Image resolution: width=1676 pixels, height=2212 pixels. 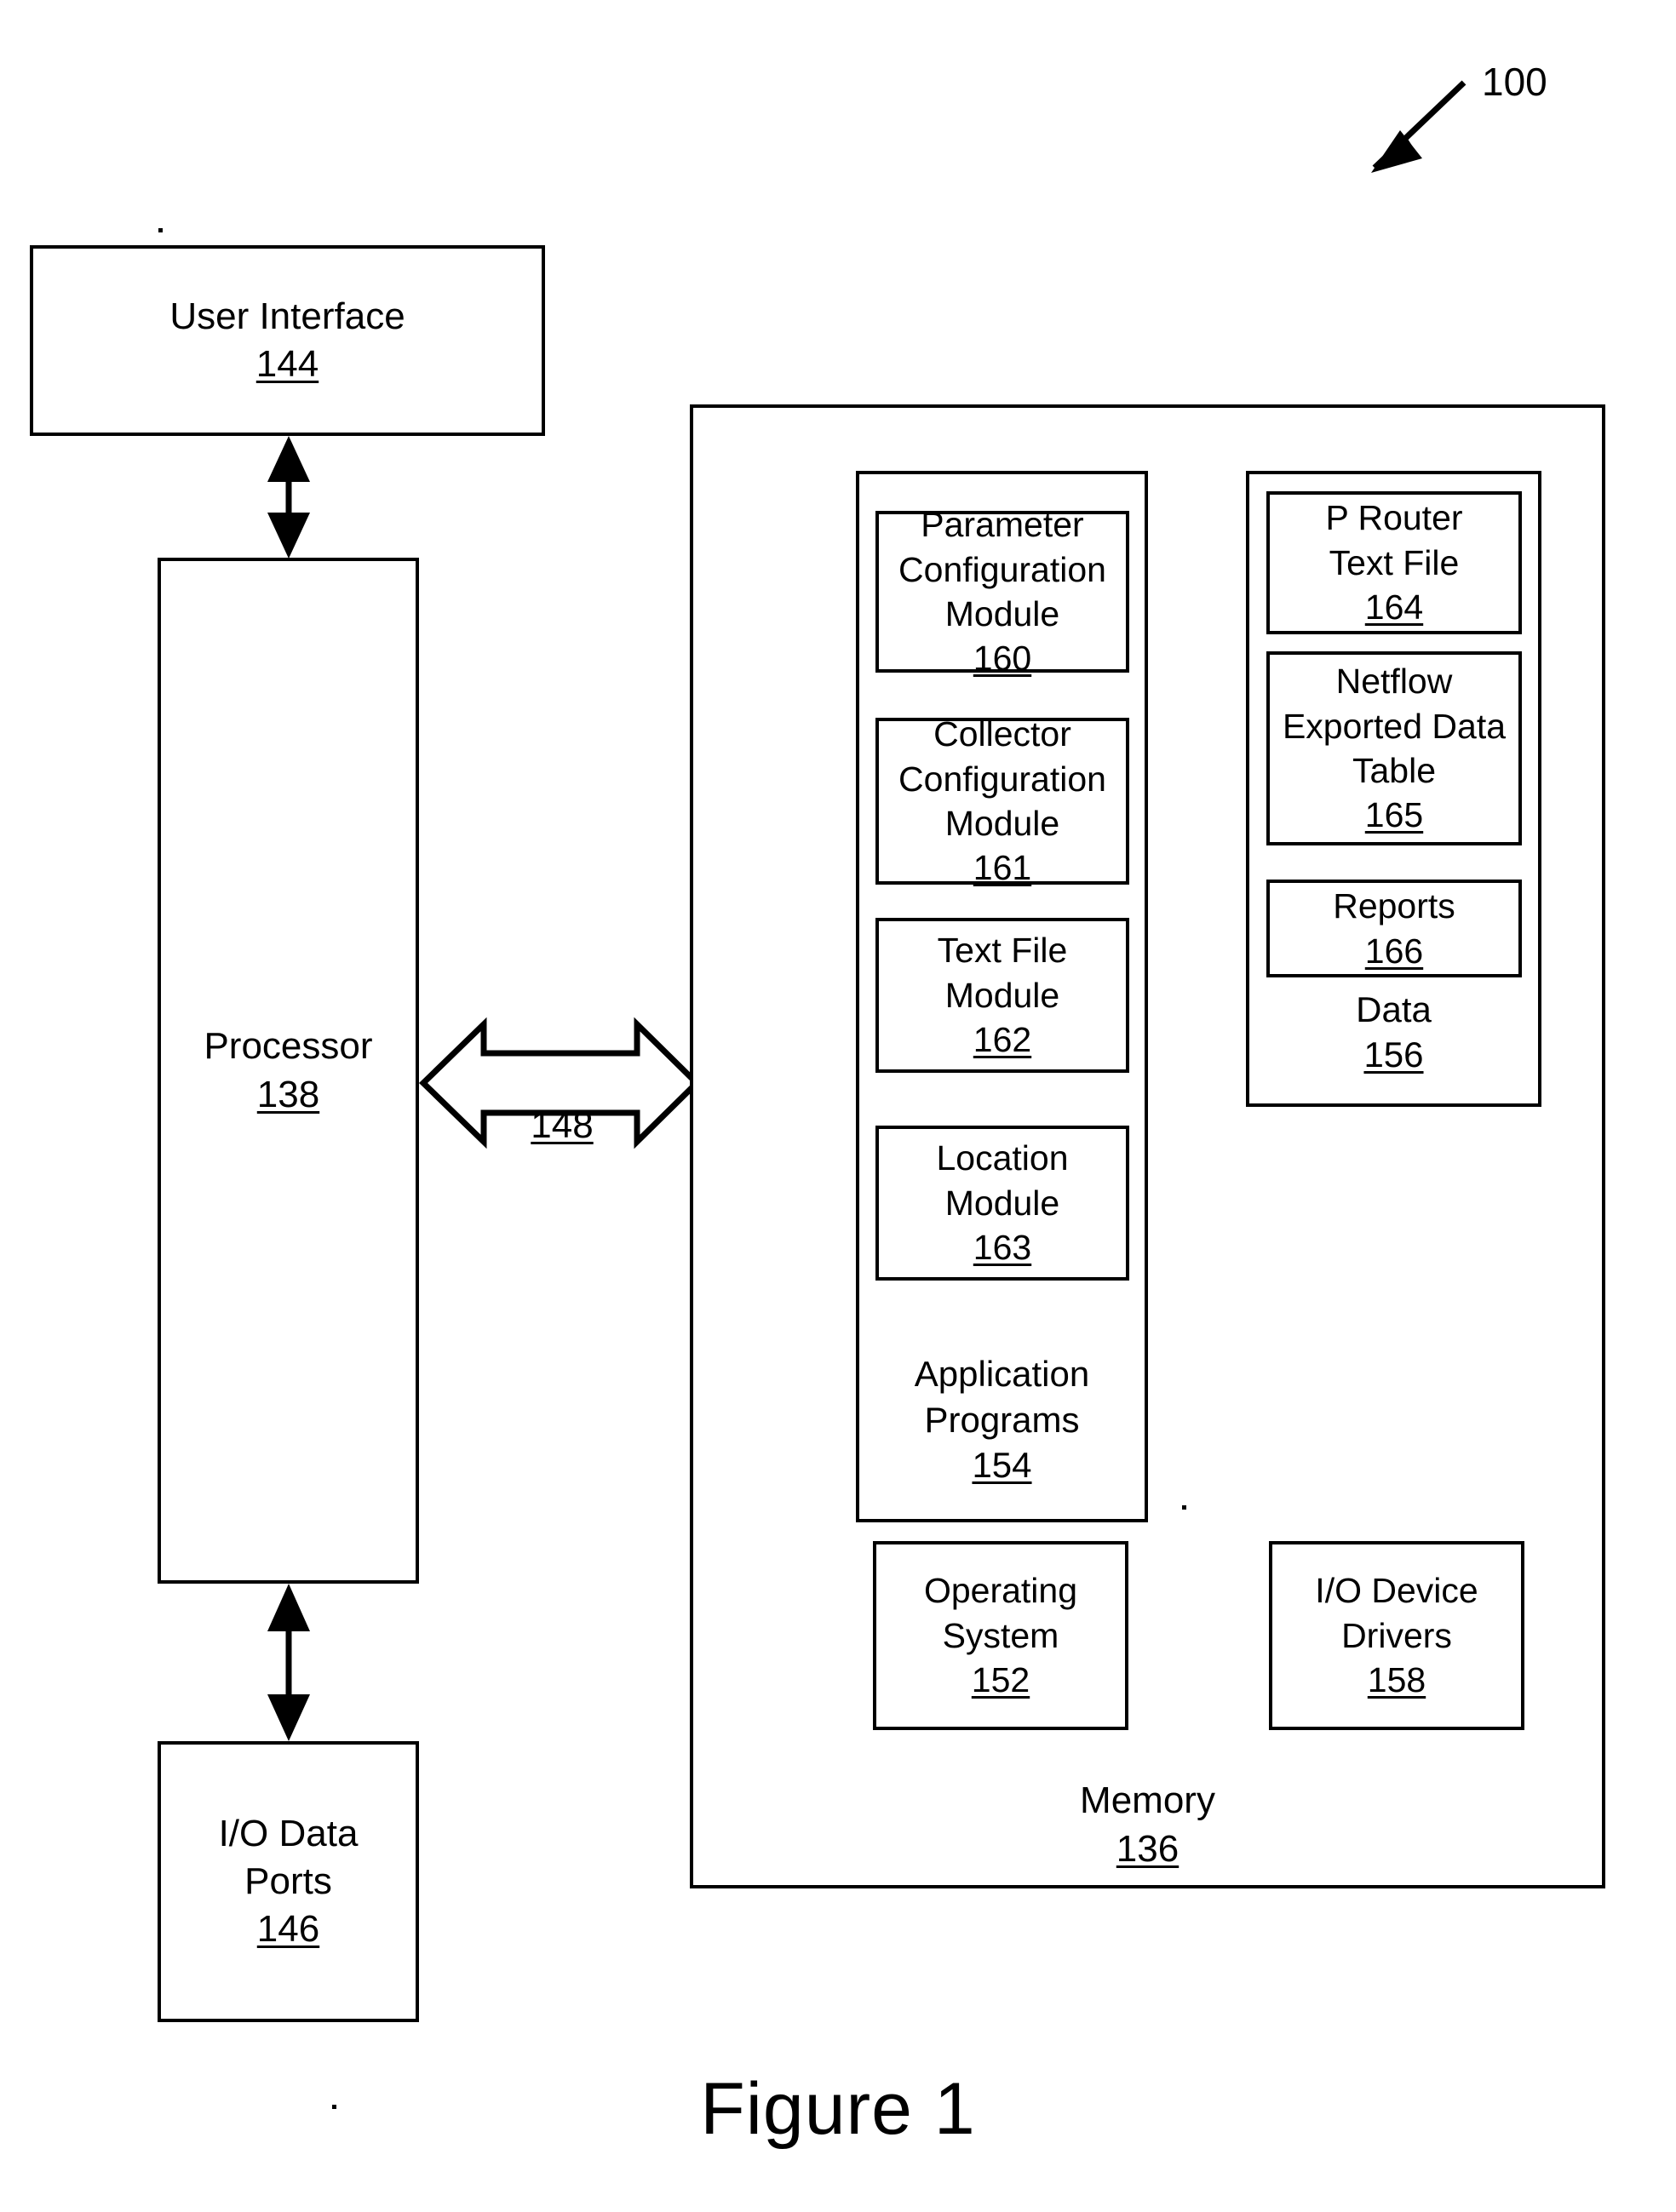 I want to click on processor-ref: 138, so click(x=288, y=1094).